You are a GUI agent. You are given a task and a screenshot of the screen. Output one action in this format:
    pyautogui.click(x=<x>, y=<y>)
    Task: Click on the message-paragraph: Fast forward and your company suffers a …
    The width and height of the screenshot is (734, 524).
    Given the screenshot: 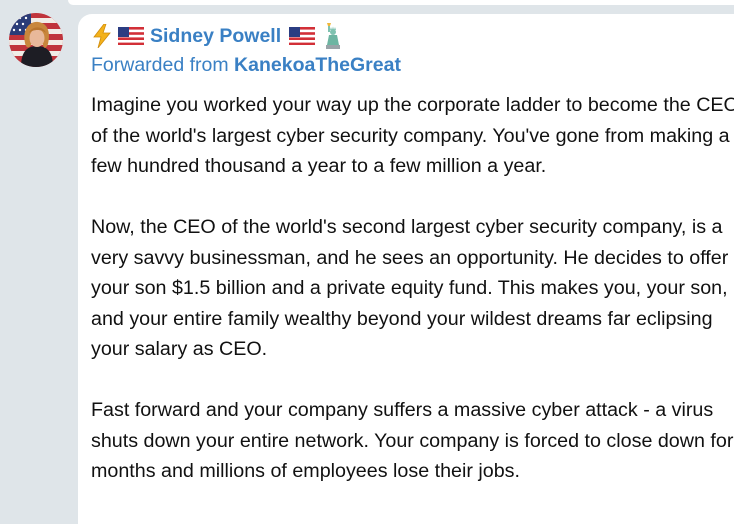 What is the action you would take?
    pyautogui.click(x=412, y=440)
    